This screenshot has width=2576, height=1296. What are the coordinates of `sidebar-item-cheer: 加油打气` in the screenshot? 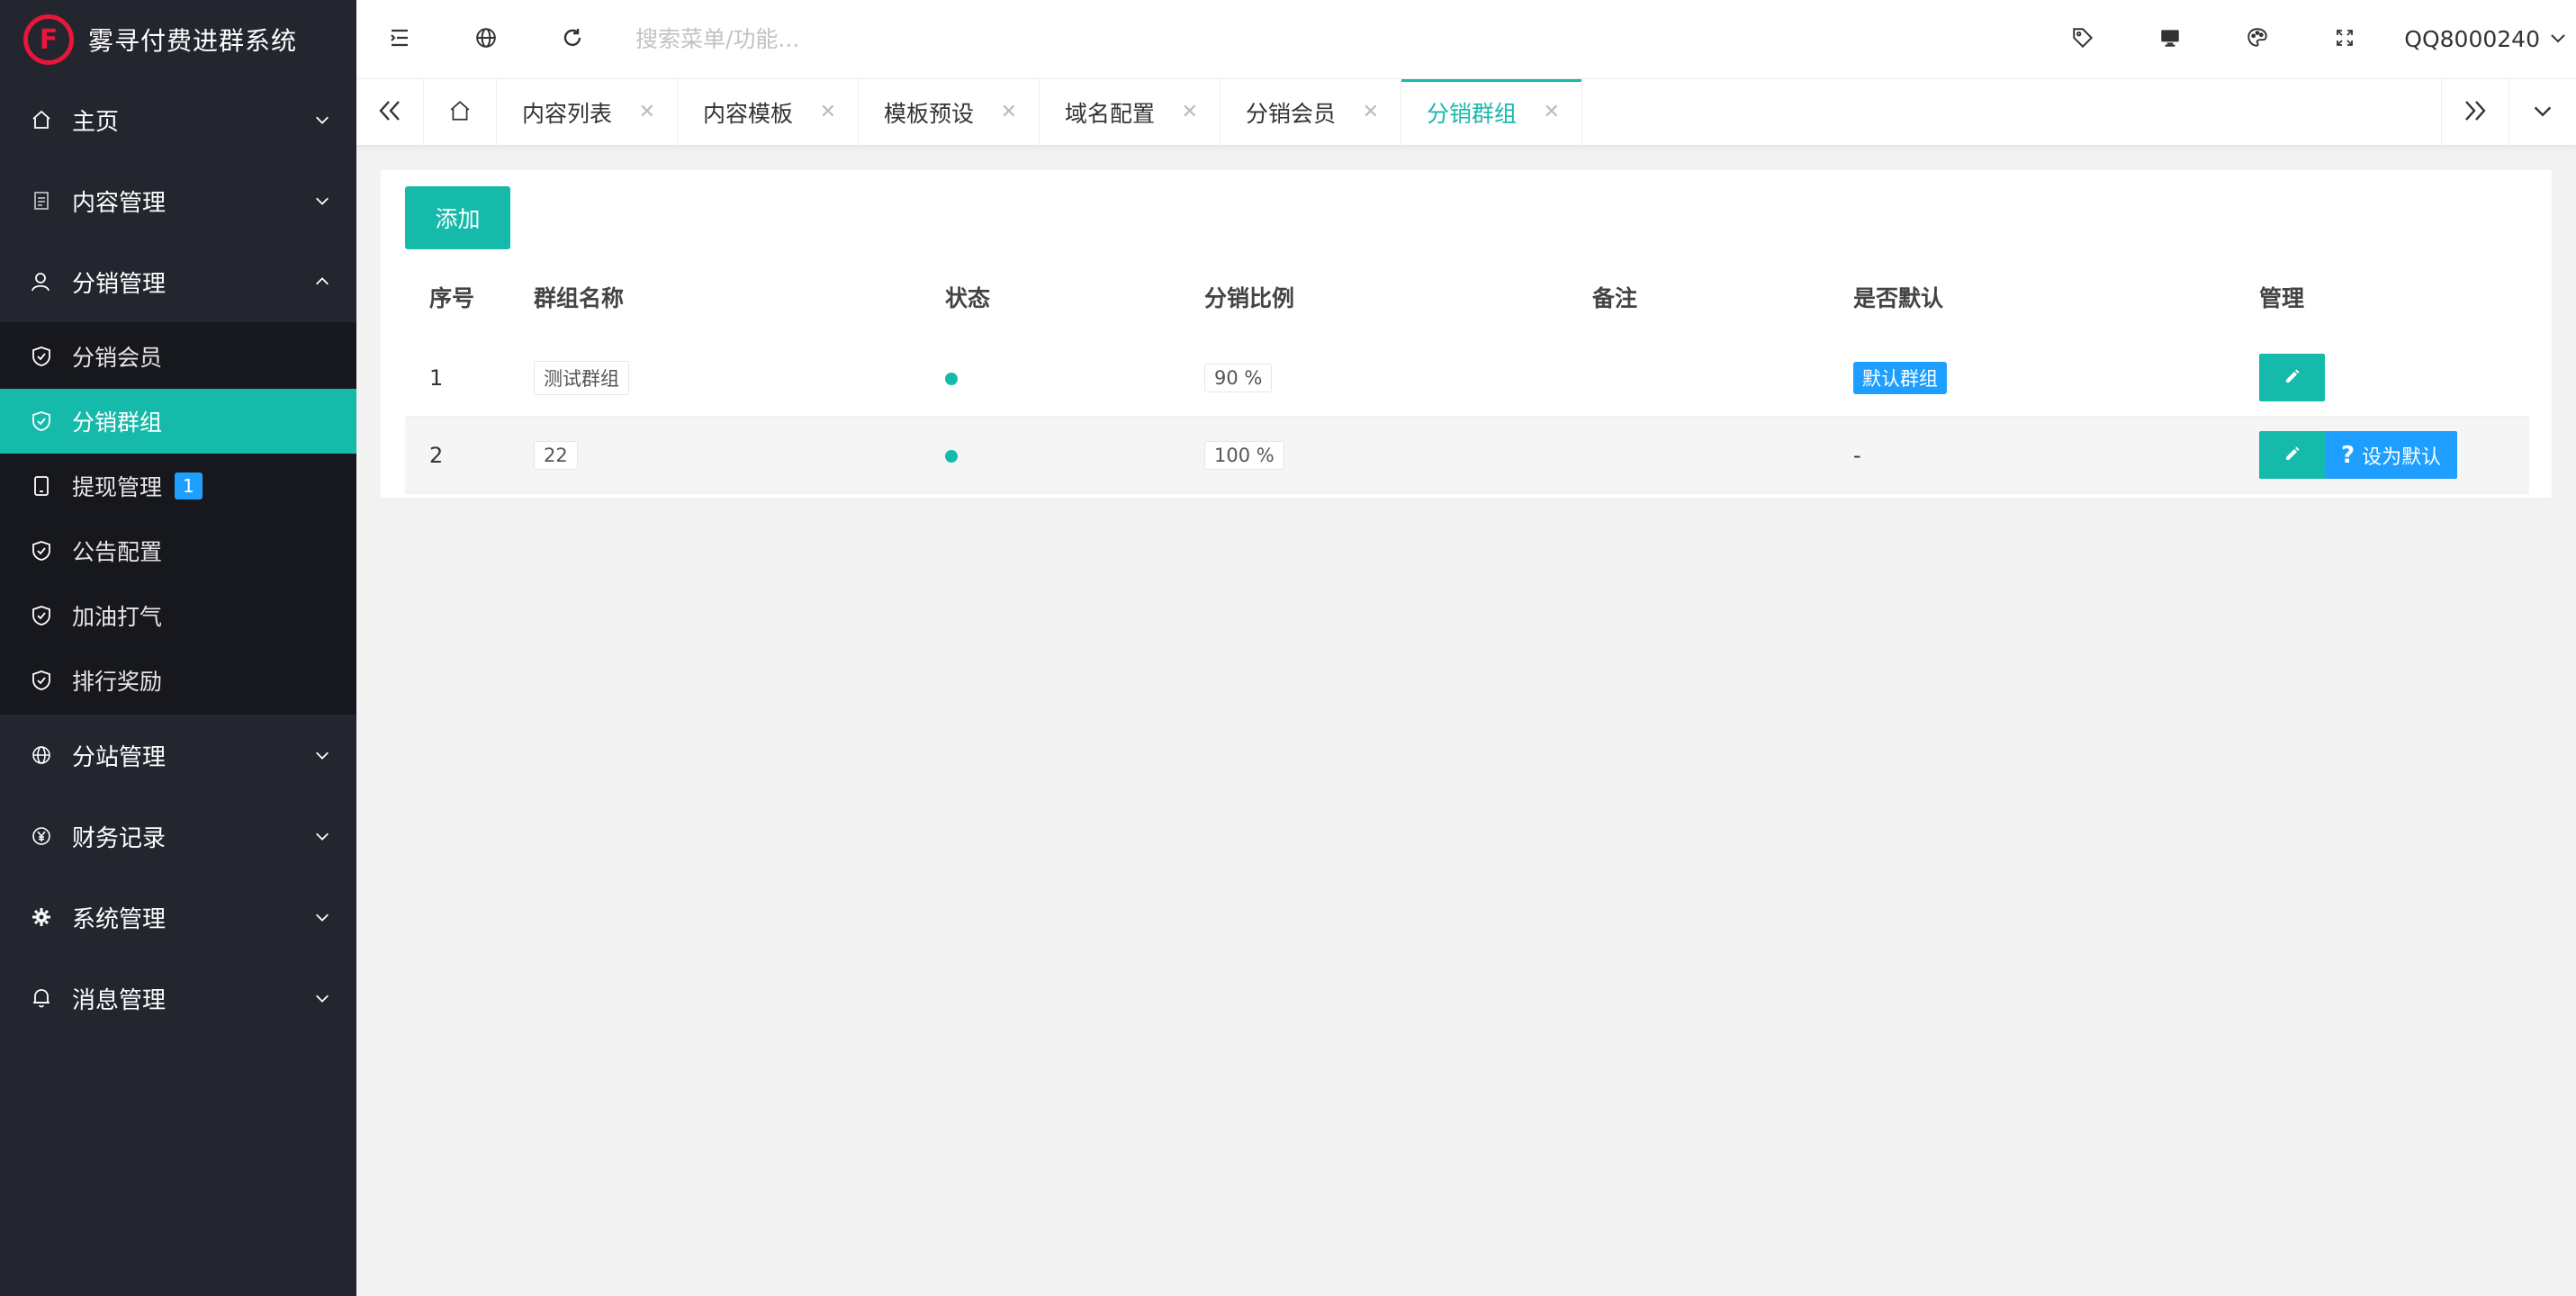 It's located at (178, 615).